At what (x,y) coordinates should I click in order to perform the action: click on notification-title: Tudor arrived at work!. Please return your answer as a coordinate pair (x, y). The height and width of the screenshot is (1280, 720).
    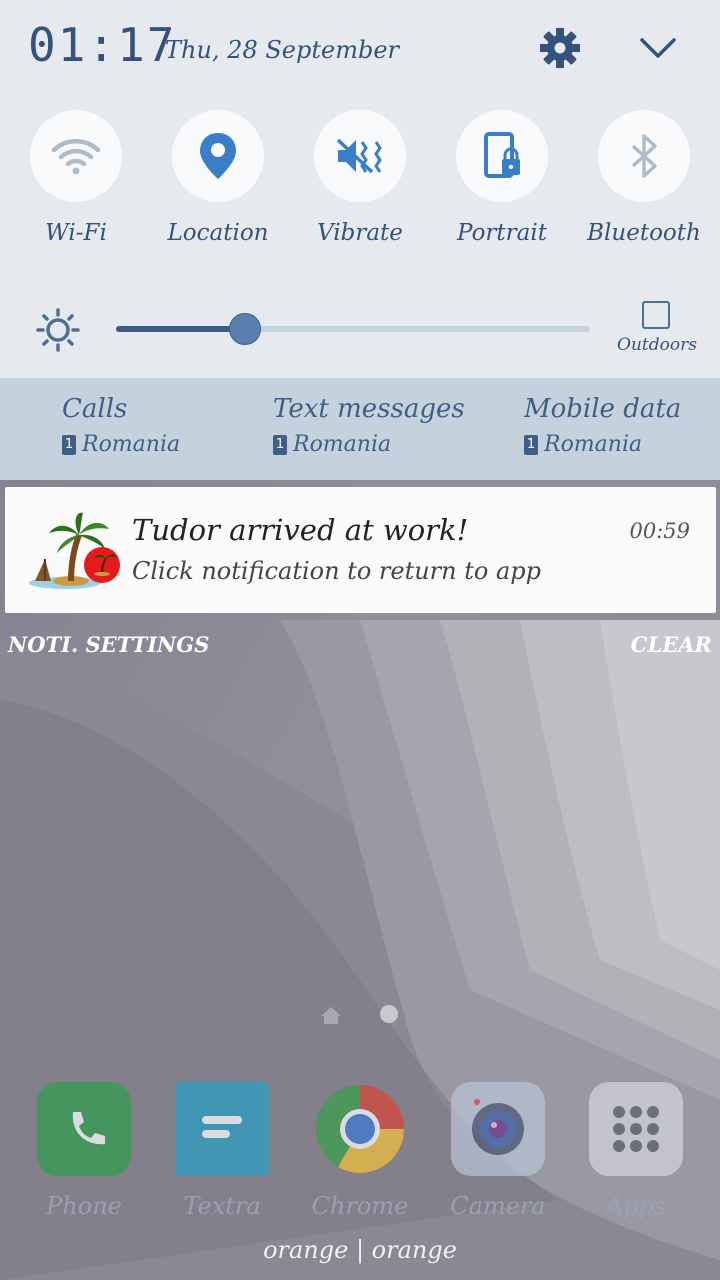
    Looking at the image, I should click on (300, 530).